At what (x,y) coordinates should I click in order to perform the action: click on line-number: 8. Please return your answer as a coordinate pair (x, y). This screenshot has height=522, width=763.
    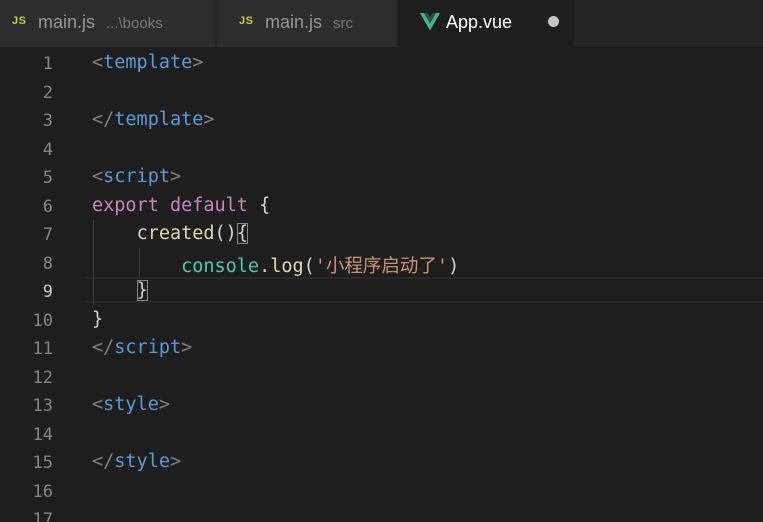
    Looking at the image, I should click on (47, 263).